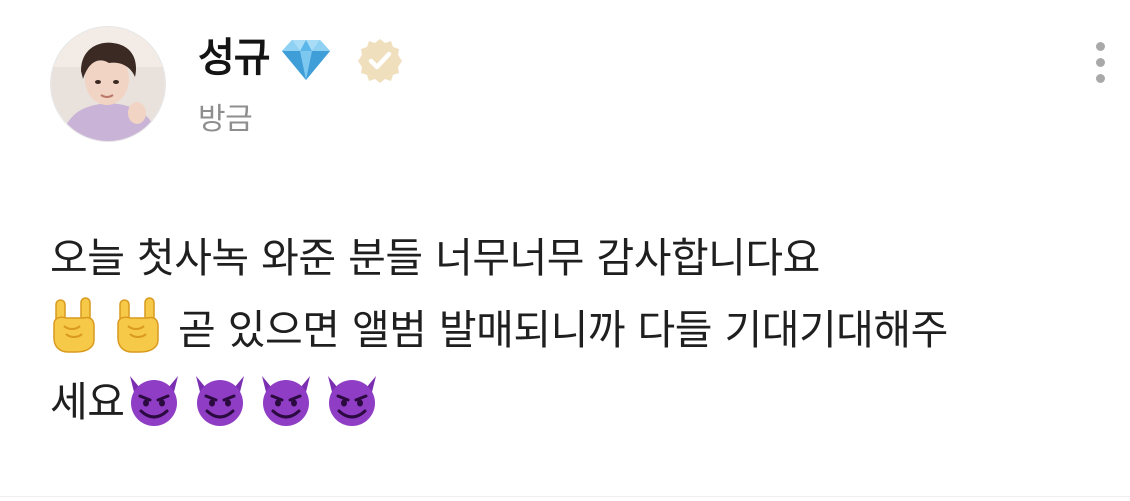  What do you see at coordinates (563, 330) in the screenshot?
I see `post-body-line-2-text: 곧 있으면 앨범 발매되니까 다들 기대기대해주` at bounding box center [563, 330].